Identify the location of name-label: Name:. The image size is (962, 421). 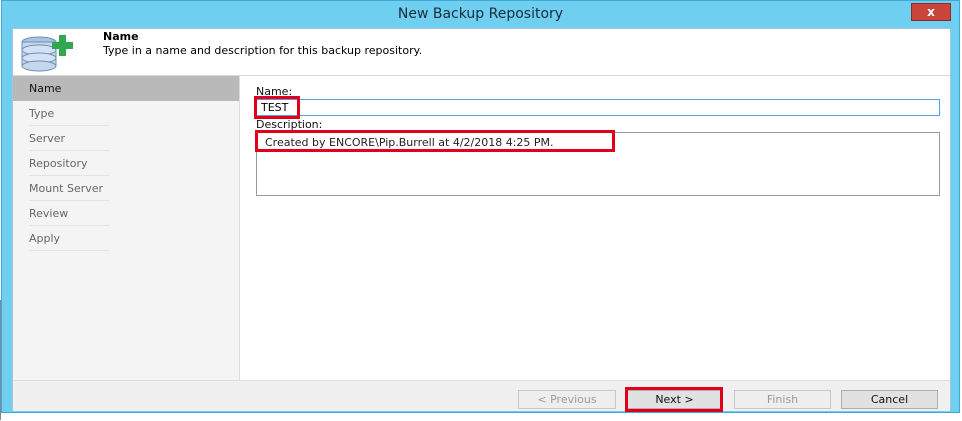
(274, 91).